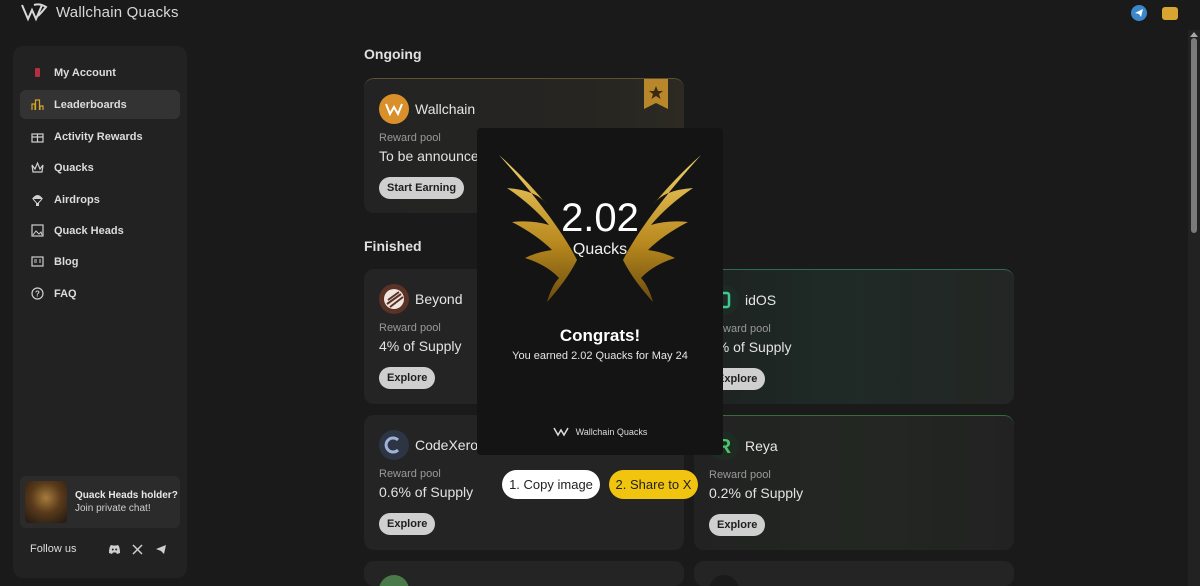 The height and width of the screenshot is (586, 1200). What do you see at coordinates (420, 346) in the screenshot?
I see `pool-value: 4% of Supply` at bounding box center [420, 346].